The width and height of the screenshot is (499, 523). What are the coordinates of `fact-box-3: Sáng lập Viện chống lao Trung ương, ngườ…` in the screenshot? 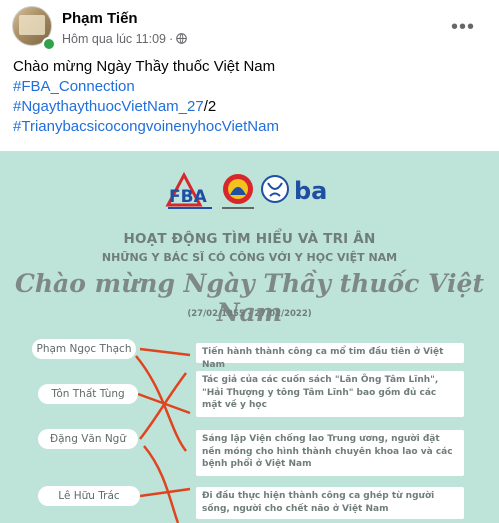 It's located at (330, 453).